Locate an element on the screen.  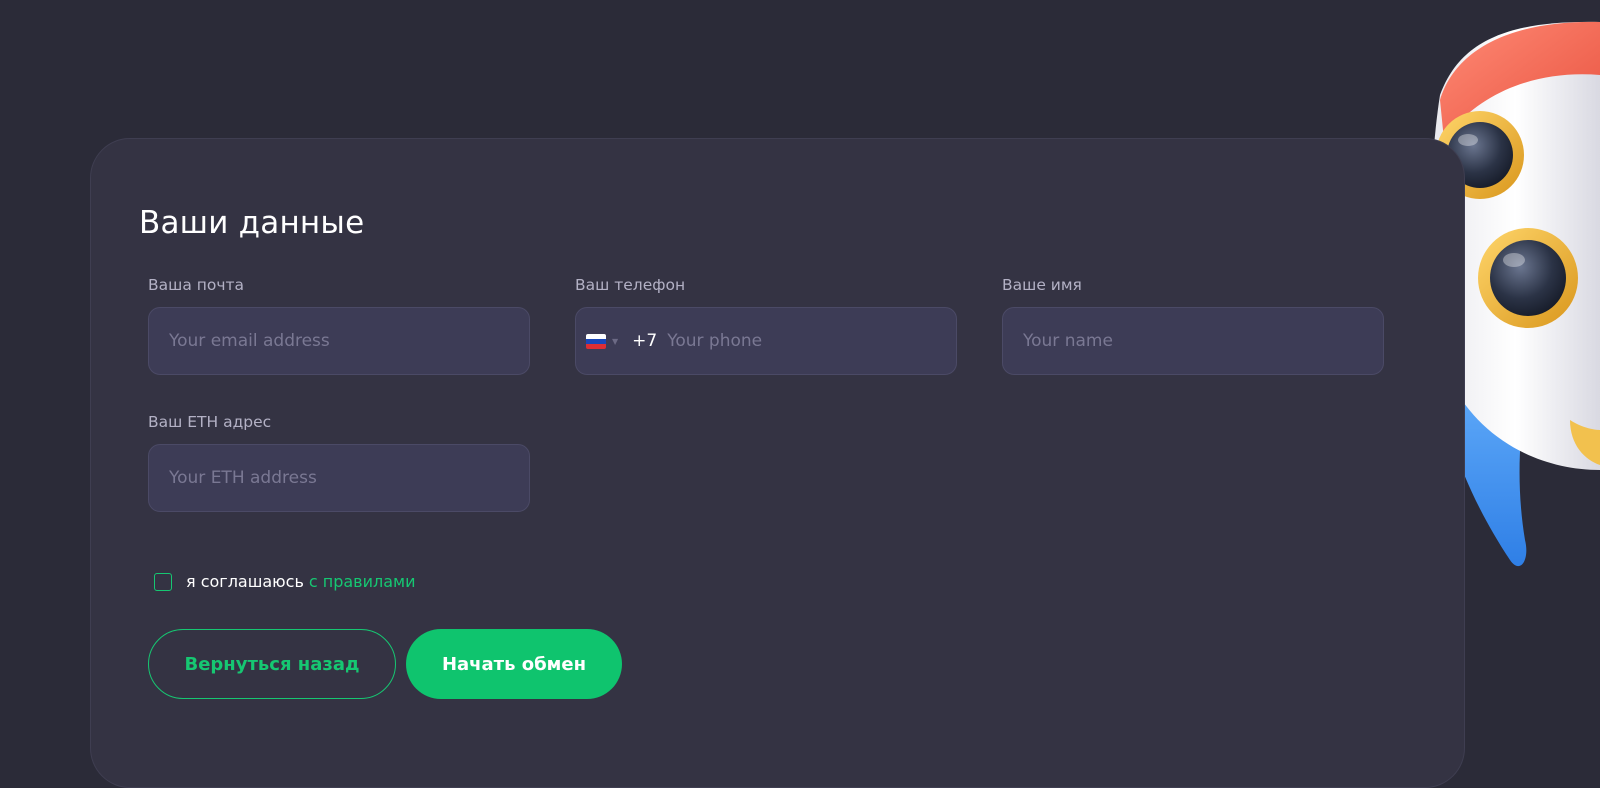
start-exchange-button: Начать обмен is located at coordinates (514, 664).